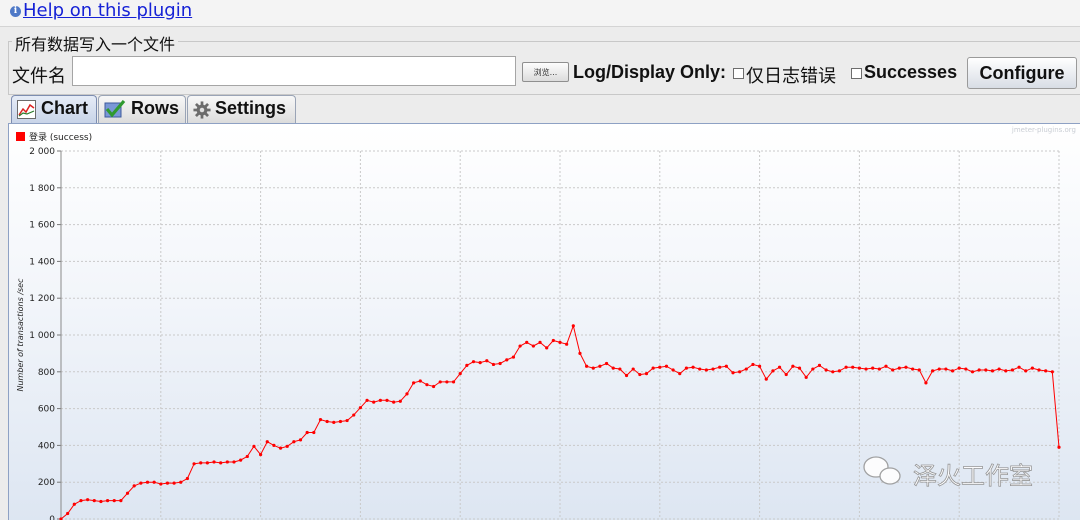  Describe the element at coordinates (54, 110) in the screenshot. I see `tab-chart: Chart` at that location.